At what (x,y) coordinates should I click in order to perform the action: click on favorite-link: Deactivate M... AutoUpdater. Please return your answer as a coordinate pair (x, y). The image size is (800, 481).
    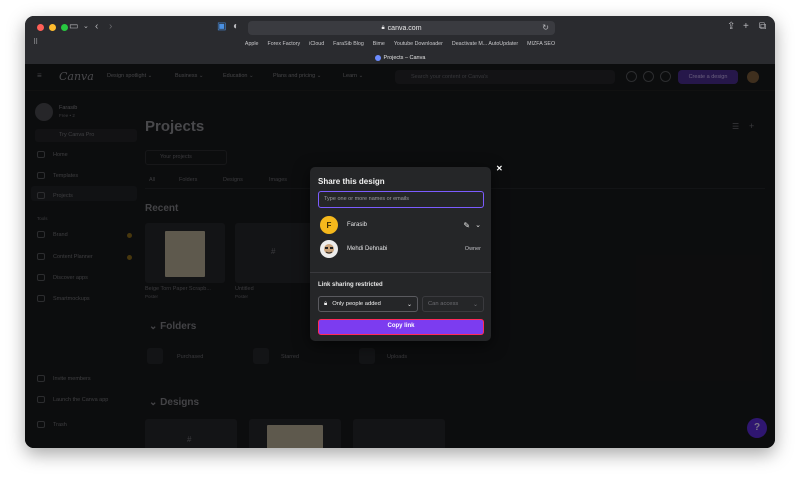
    Looking at the image, I should click on (485, 44).